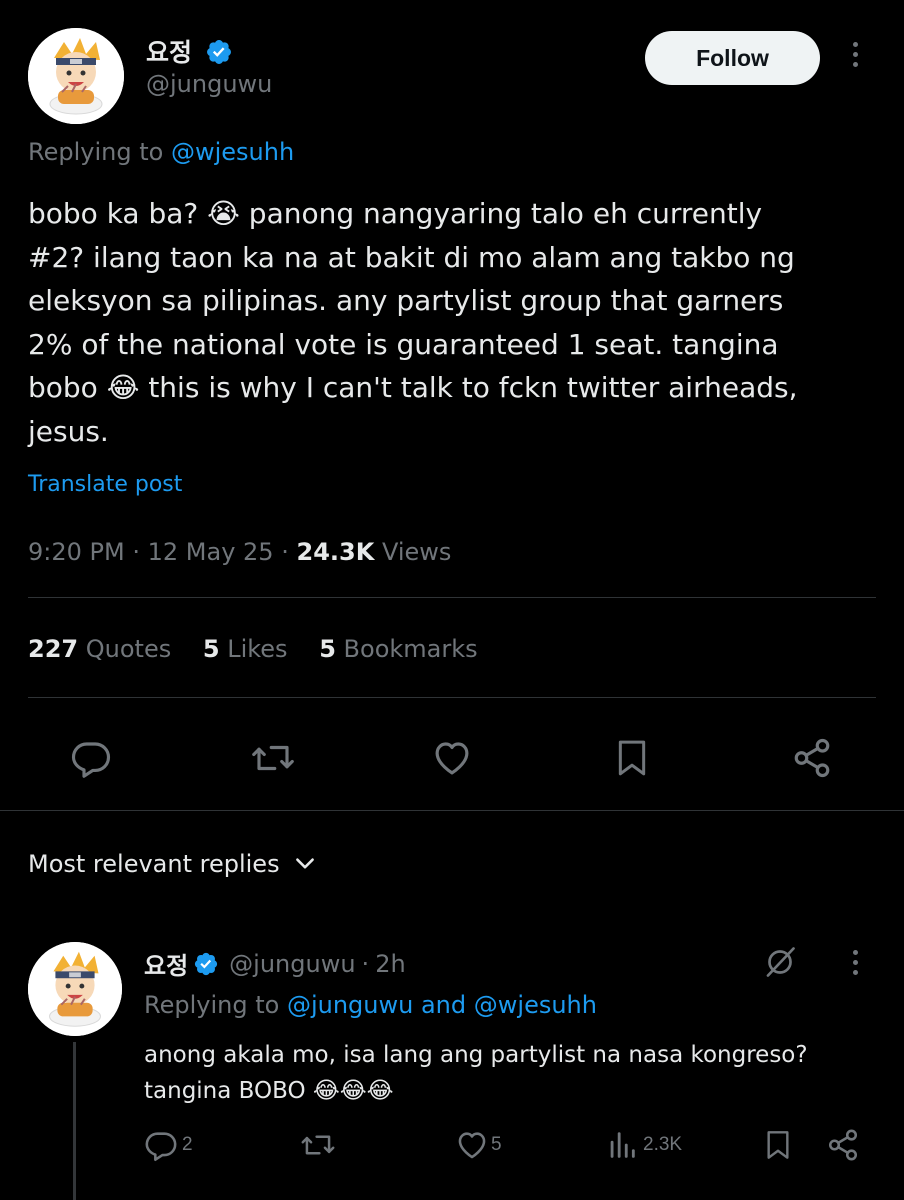  I want to click on reply-replying-to-line: Replying to @junguwu and @wjesuhh, so click(370, 1005).